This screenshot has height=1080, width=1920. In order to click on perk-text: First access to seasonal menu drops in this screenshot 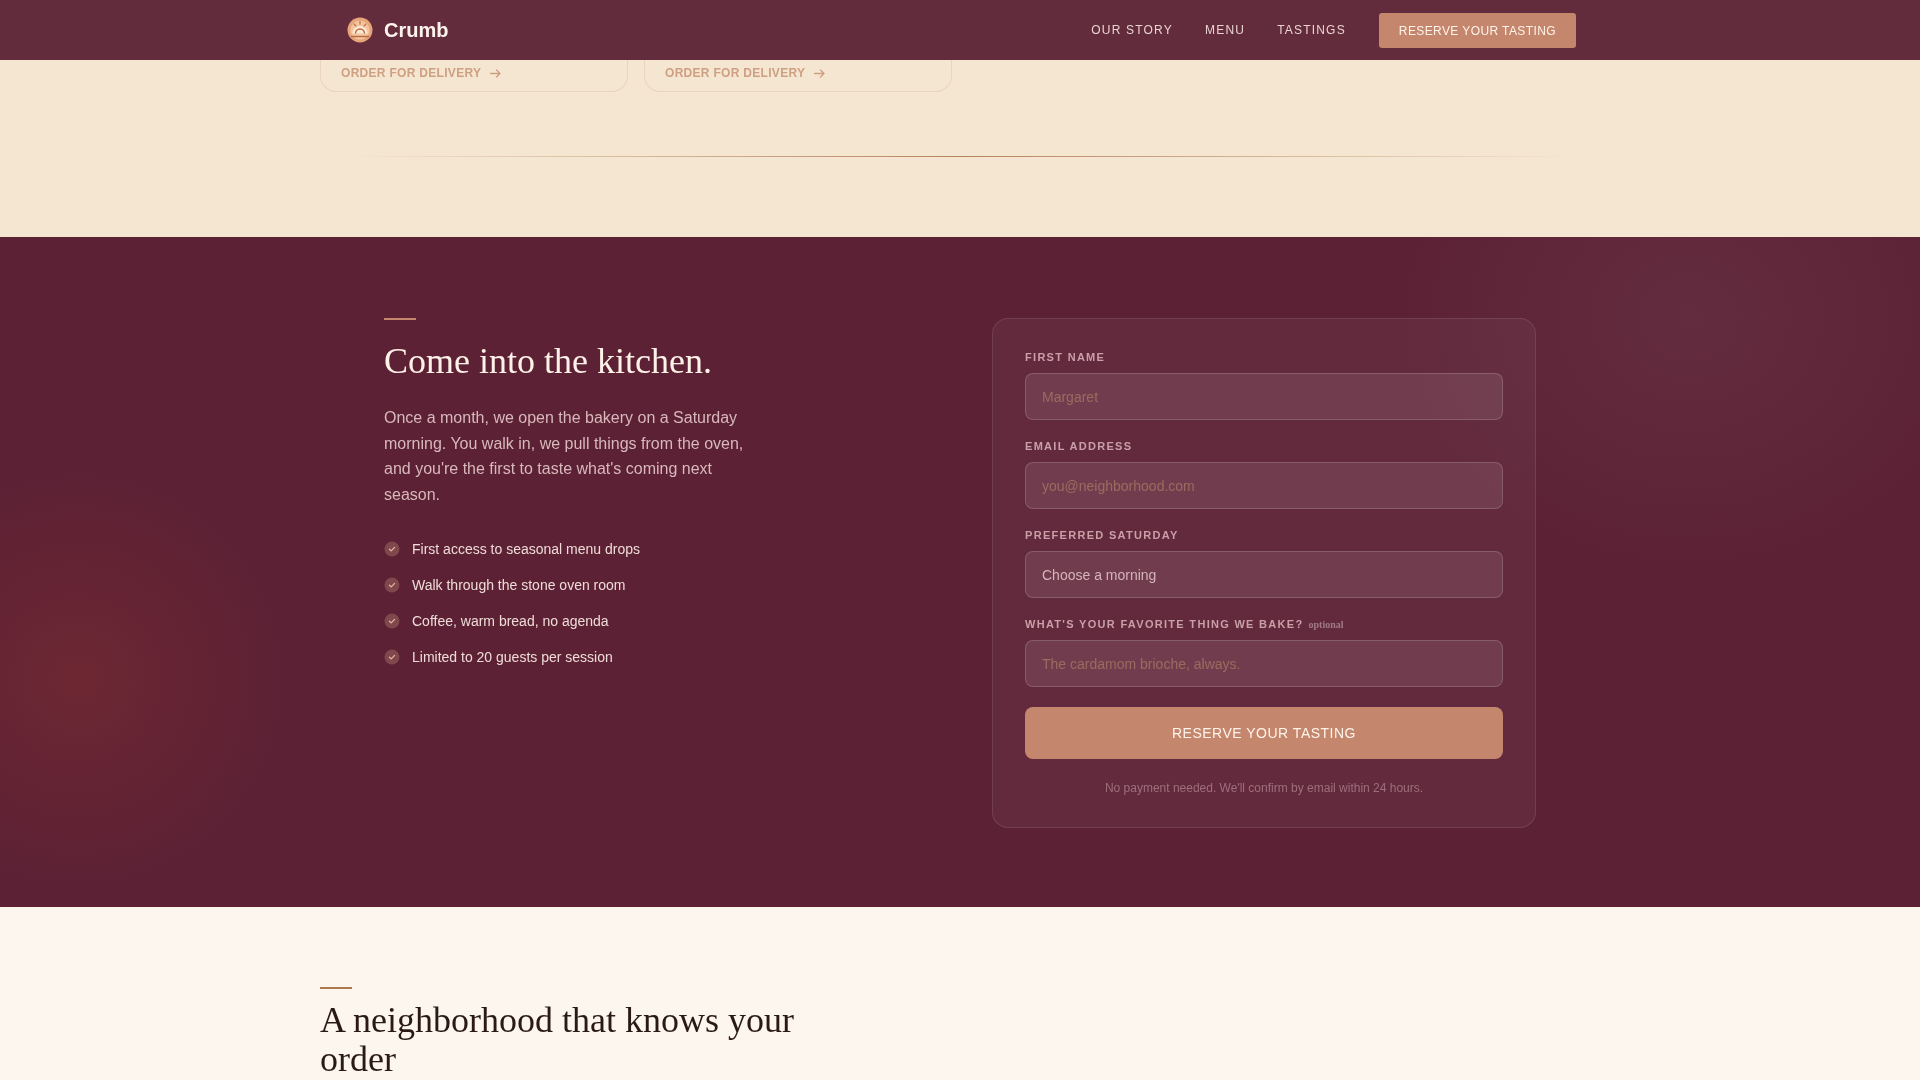, I will do `click(526, 549)`.